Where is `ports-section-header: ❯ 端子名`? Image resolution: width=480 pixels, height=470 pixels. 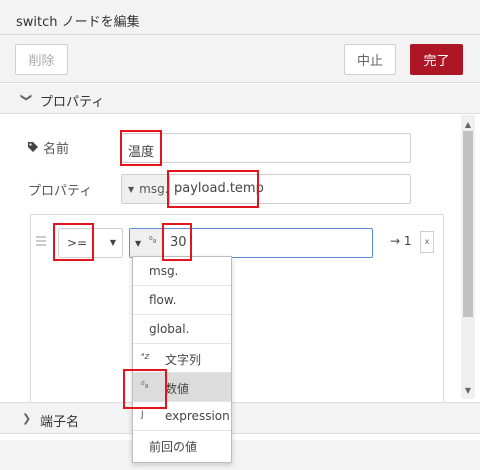
ports-section-header: ❯ 端子名 is located at coordinates (240, 418).